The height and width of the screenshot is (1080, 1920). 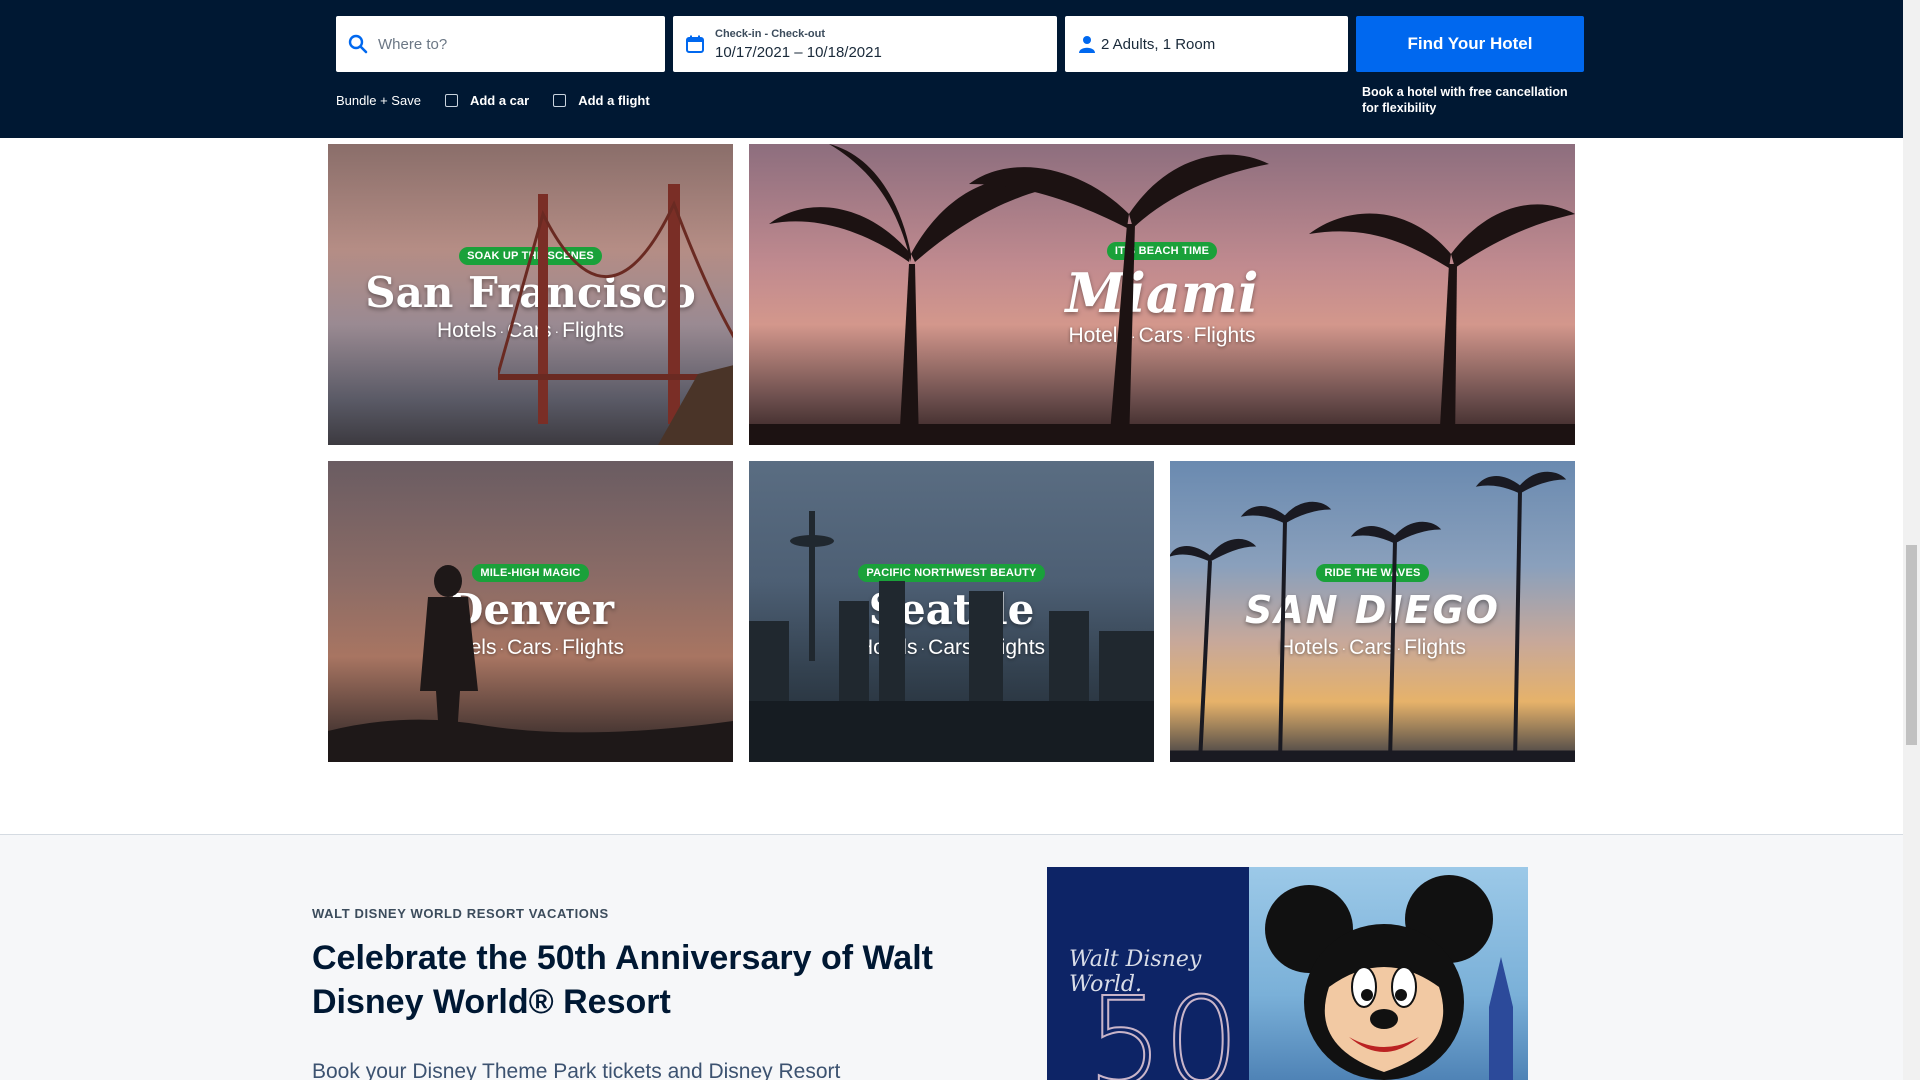 What do you see at coordinates (1087, 44) in the screenshot?
I see `person-icon` at bounding box center [1087, 44].